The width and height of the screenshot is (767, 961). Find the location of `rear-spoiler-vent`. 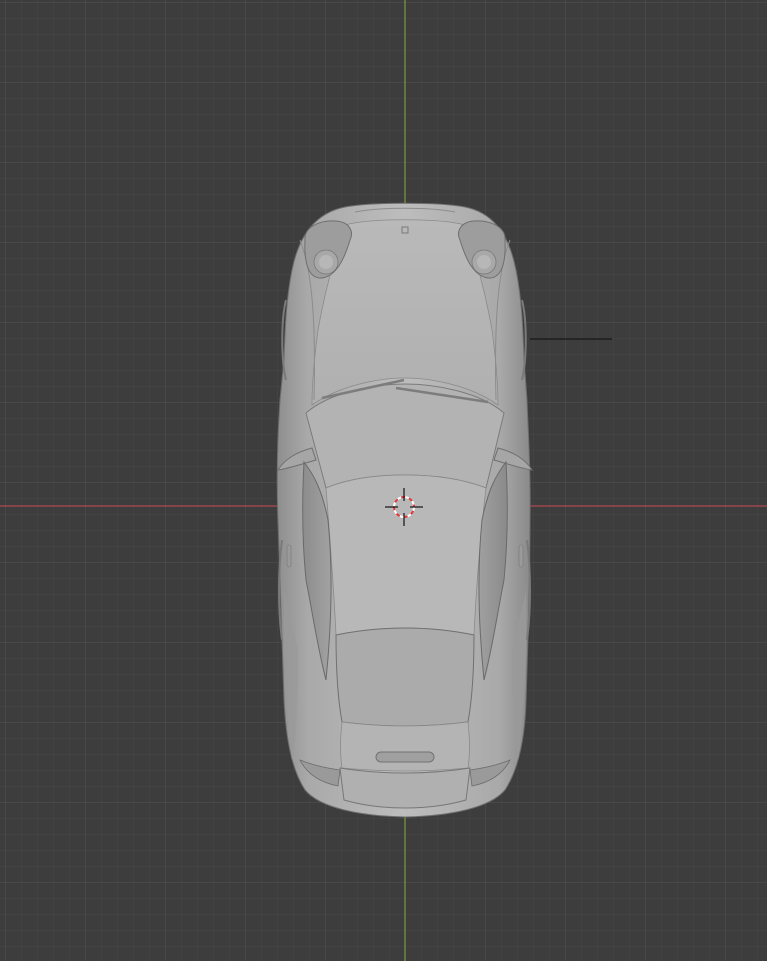

rear-spoiler-vent is located at coordinates (405, 757).